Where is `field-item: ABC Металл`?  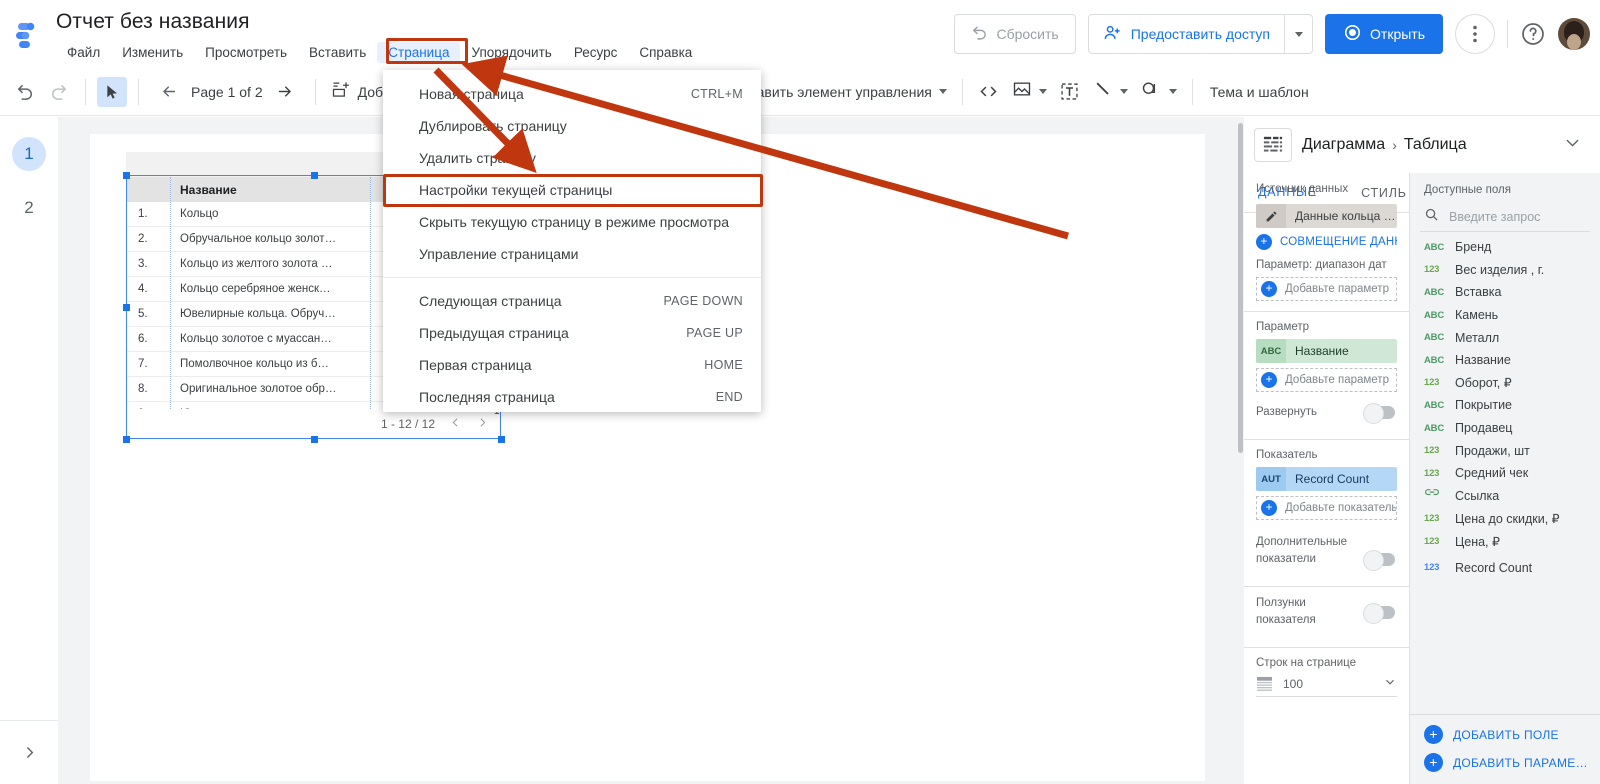 field-item: ABC Металл is located at coordinates (1505, 337).